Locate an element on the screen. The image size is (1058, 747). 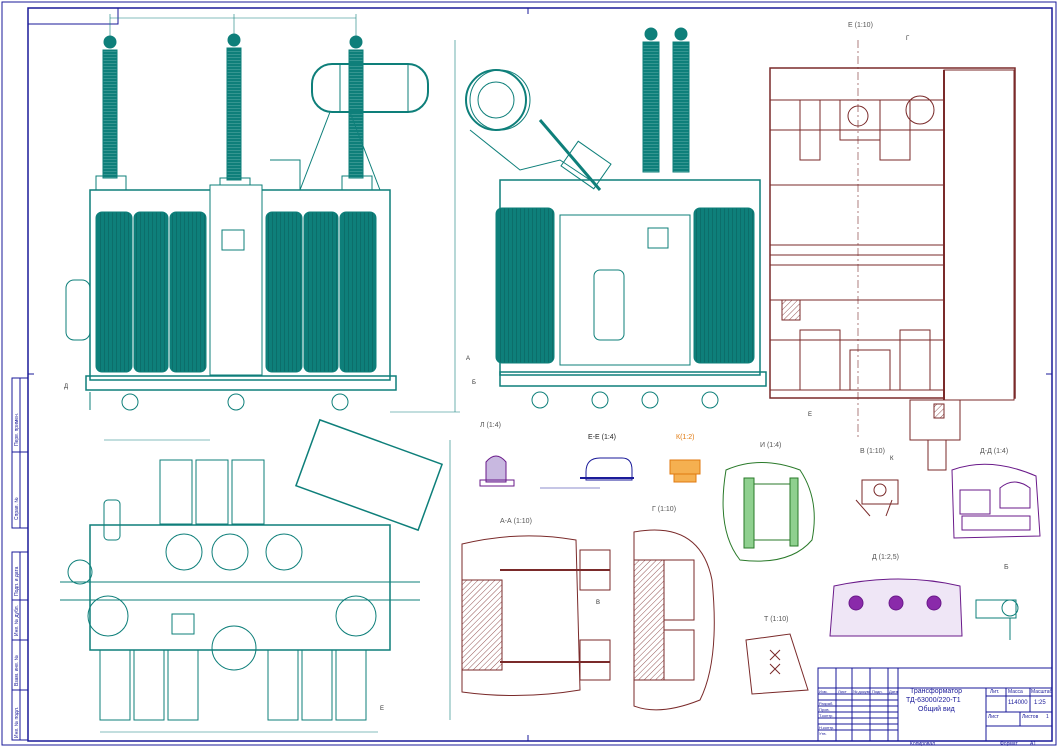
format-label: Формат is located at coordinates (1009, 744).